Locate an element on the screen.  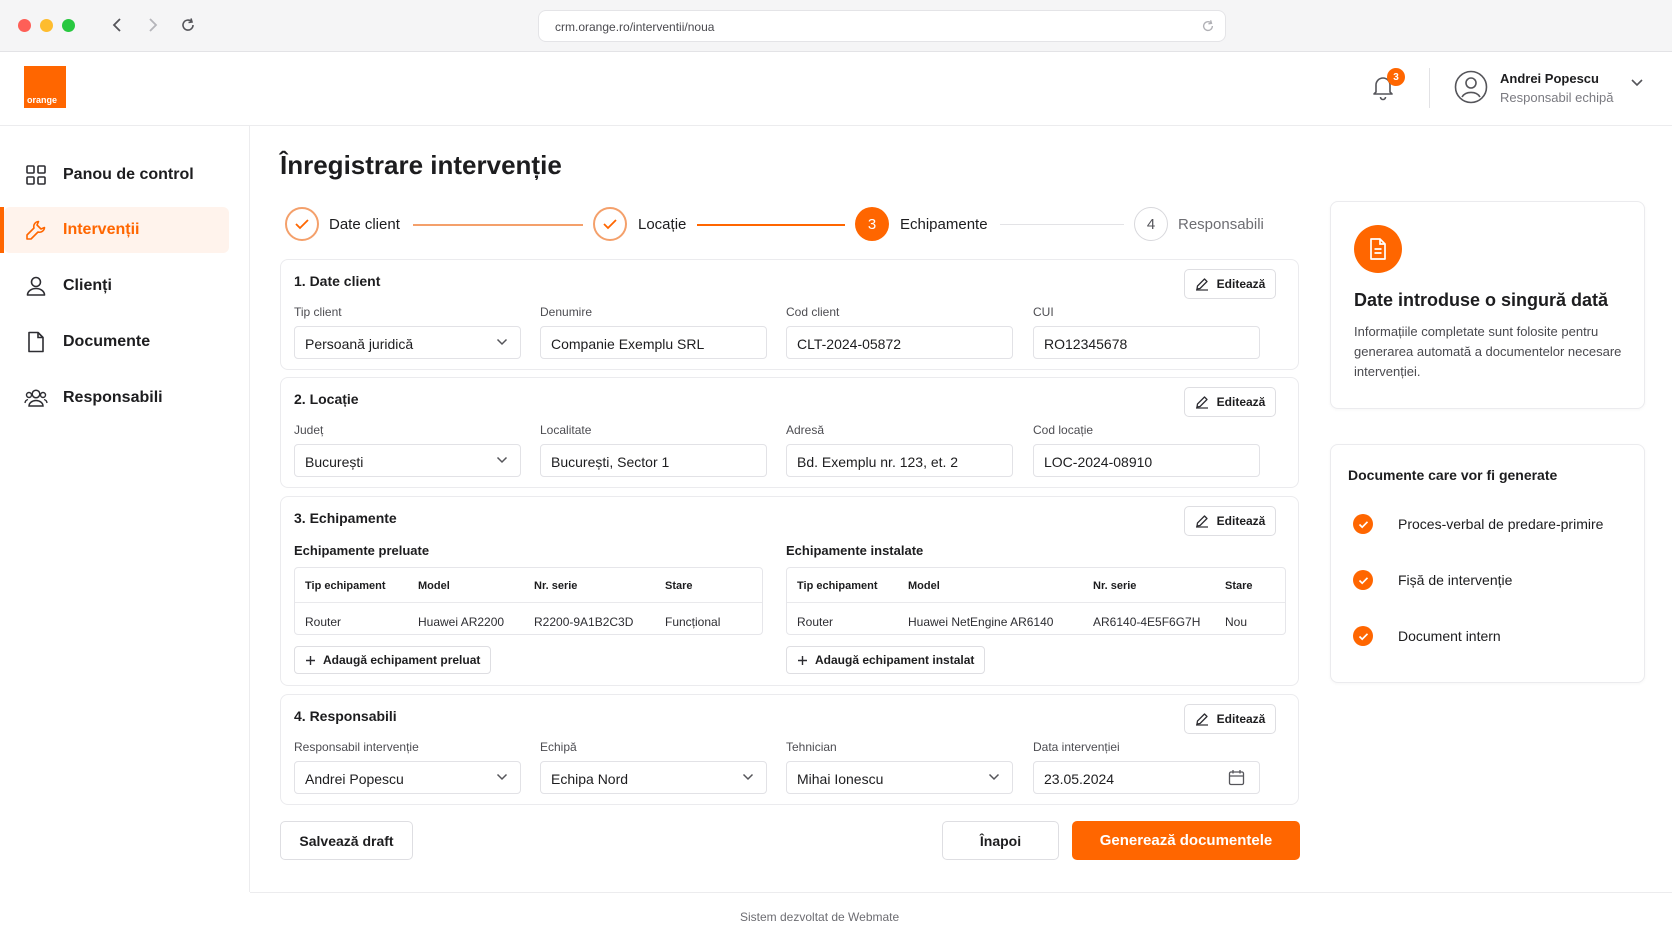
edit-location-button: Editează is located at coordinates (1230, 402).